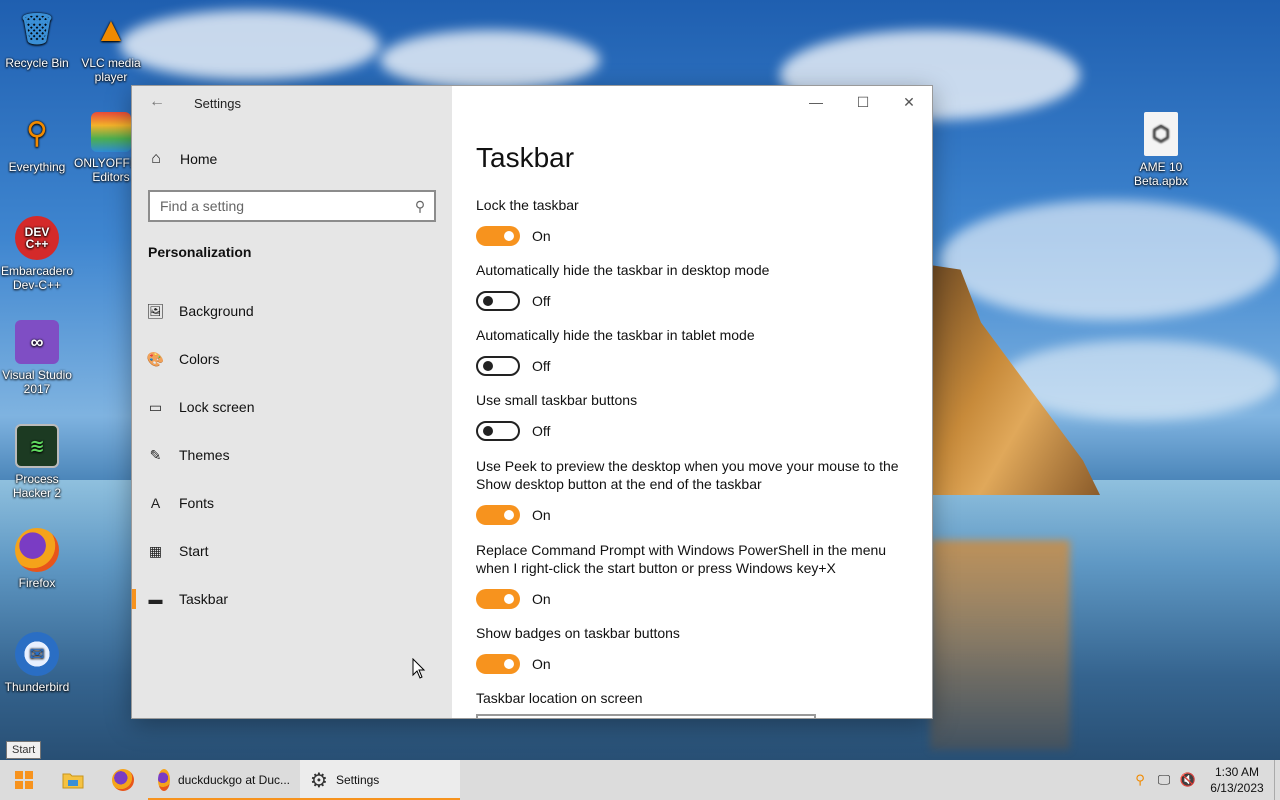  What do you see at coordinates (37, 446) in the screenshot?
I see `process-hacker-icon: ≋` at bounding box center [37, 446].